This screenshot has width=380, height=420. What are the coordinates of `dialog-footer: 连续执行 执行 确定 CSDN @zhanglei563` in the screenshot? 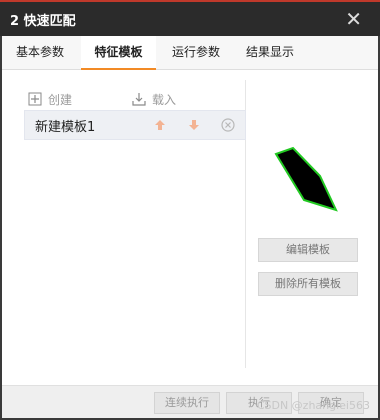 It's located at (190, 401).